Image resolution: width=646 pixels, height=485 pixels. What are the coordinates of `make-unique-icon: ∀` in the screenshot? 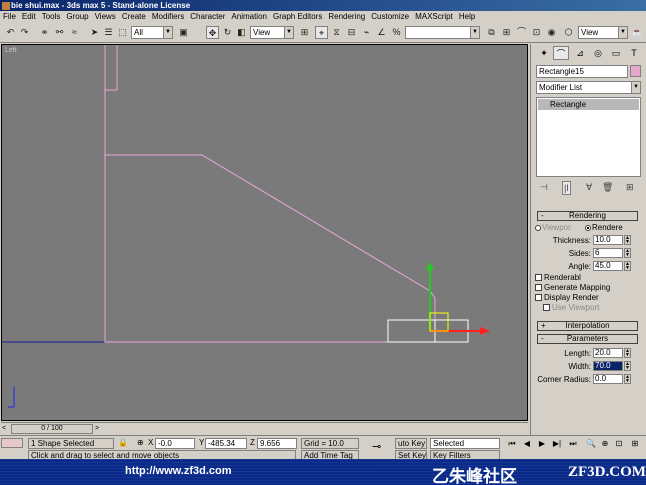 It's located at (589, 187).